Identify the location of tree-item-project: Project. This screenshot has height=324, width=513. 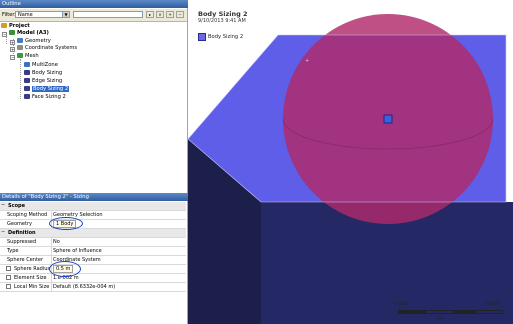
(15, 26).